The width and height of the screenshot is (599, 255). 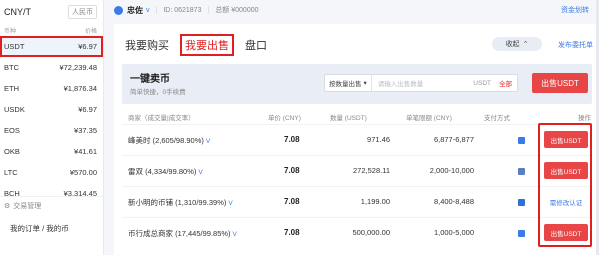 What do you see at coordinates (148, 10) in the screenshot?
I see `verified-badge: v` at bounding box center [148, 10].